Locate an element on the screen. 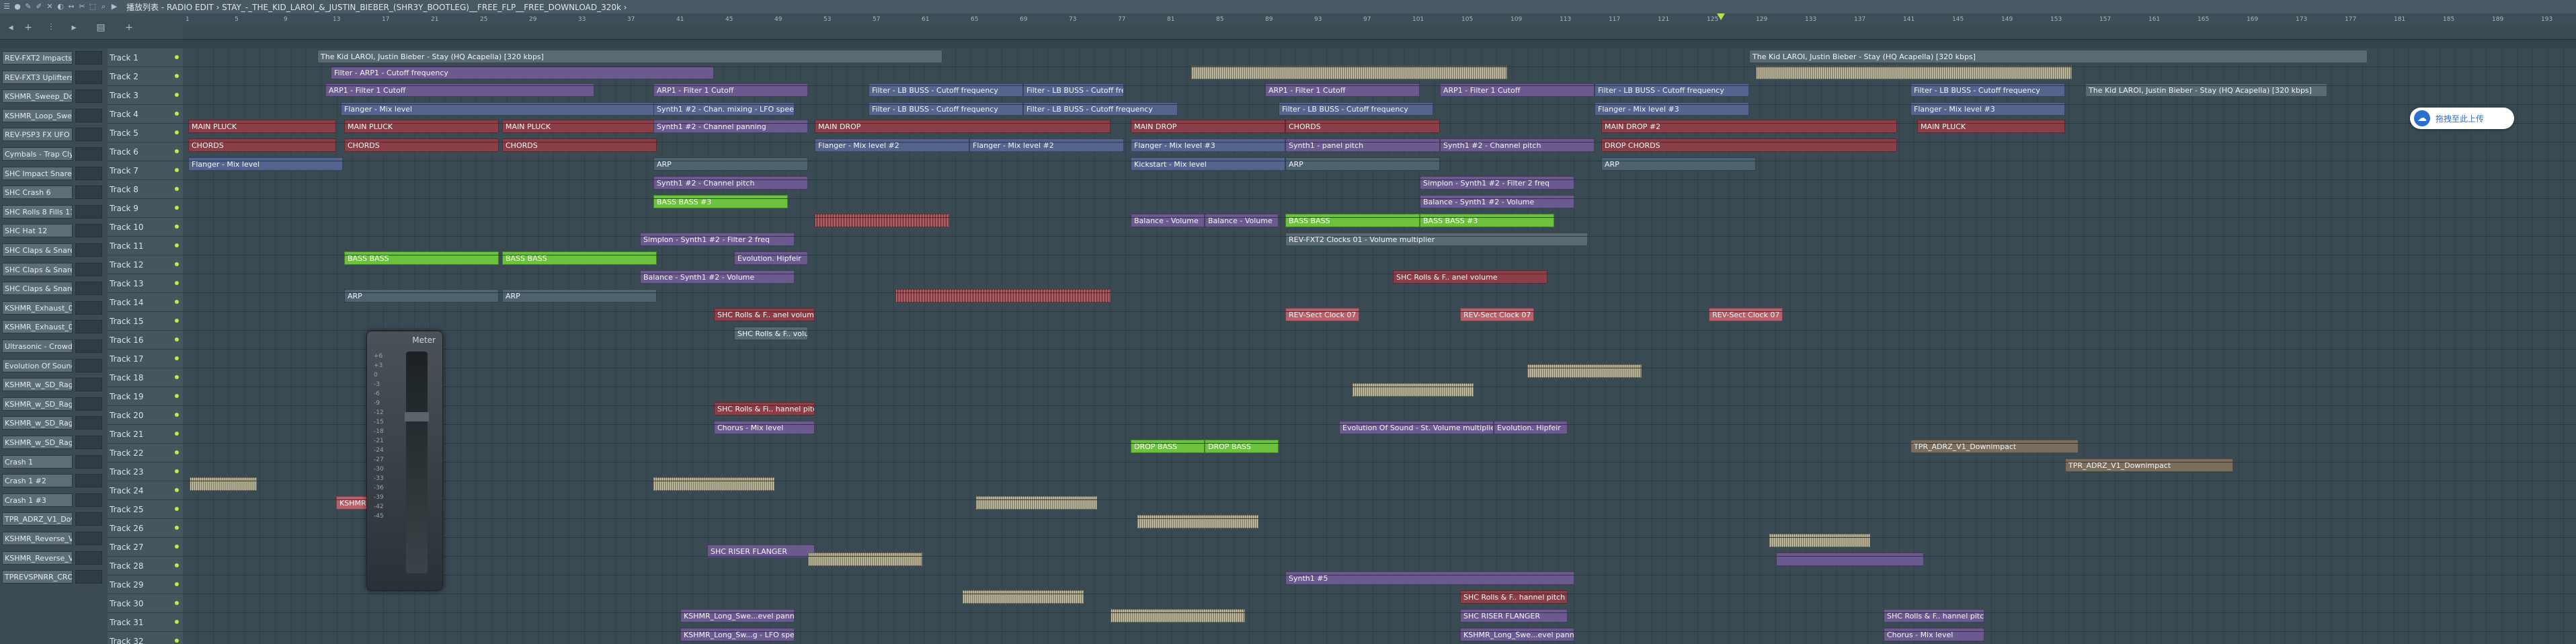 This screenshot has height=644, width=2576. automation-clip: KSHMR_Long_Sw...g - LFO speed is located at coordinates (737, 634).